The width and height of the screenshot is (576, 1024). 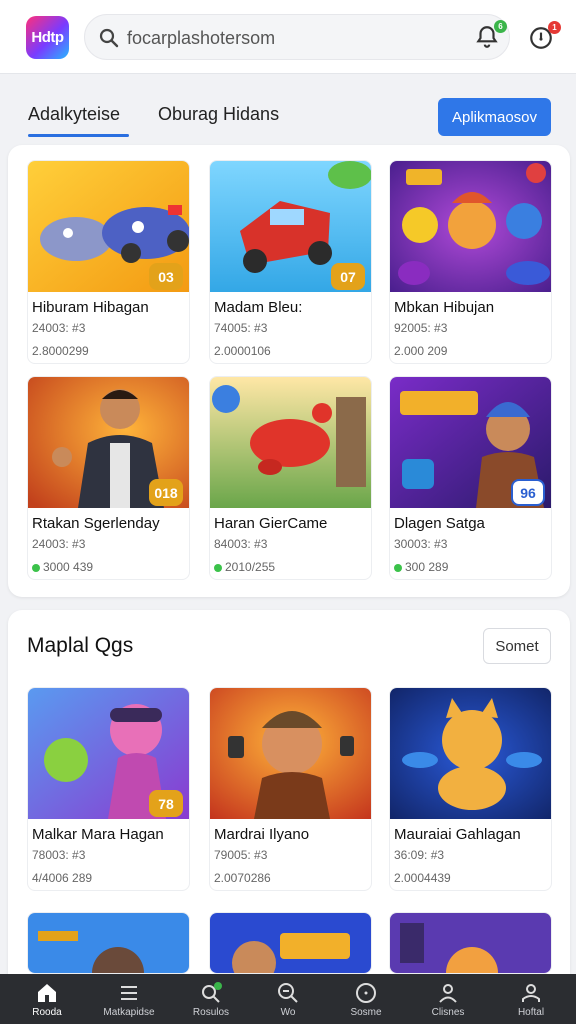 What do you see at coordinates (262, 834) in the screenshot?
I see `card-title: Mardrai Ilyano` at bounding box center [262, 834].